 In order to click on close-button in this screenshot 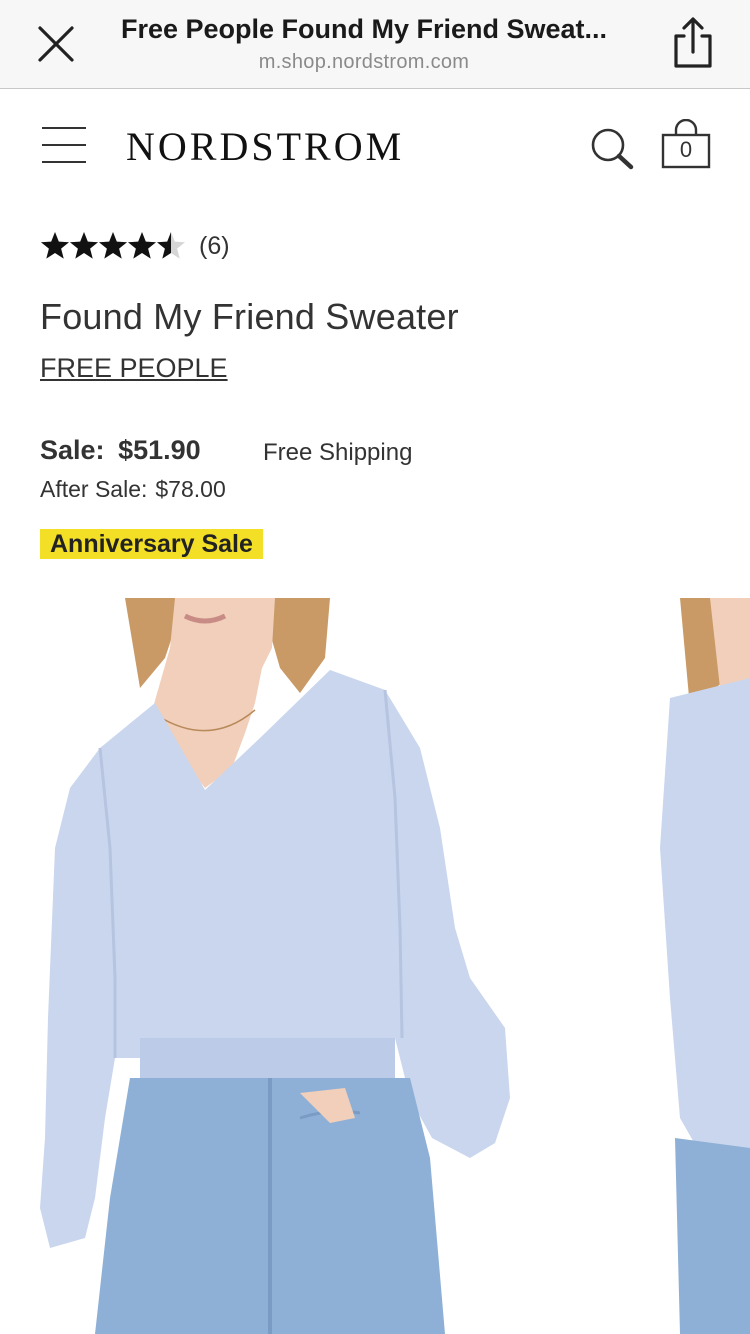, I will do `click(55, 44)`.